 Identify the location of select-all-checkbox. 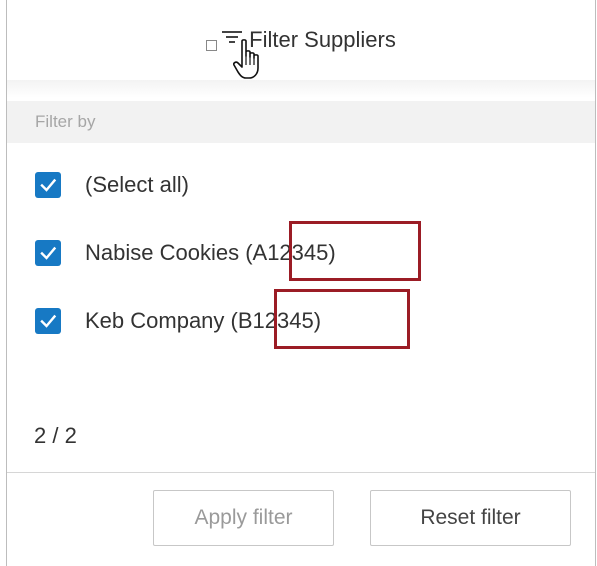
(48, 185).